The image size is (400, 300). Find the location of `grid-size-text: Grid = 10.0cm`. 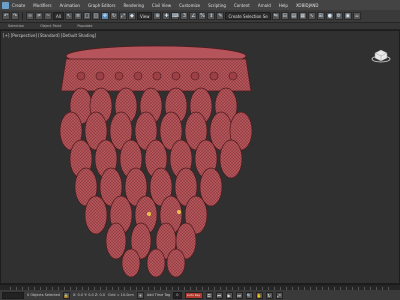

grid-size-text: Grid = 10.0cm is located at coordinates (121, 295).